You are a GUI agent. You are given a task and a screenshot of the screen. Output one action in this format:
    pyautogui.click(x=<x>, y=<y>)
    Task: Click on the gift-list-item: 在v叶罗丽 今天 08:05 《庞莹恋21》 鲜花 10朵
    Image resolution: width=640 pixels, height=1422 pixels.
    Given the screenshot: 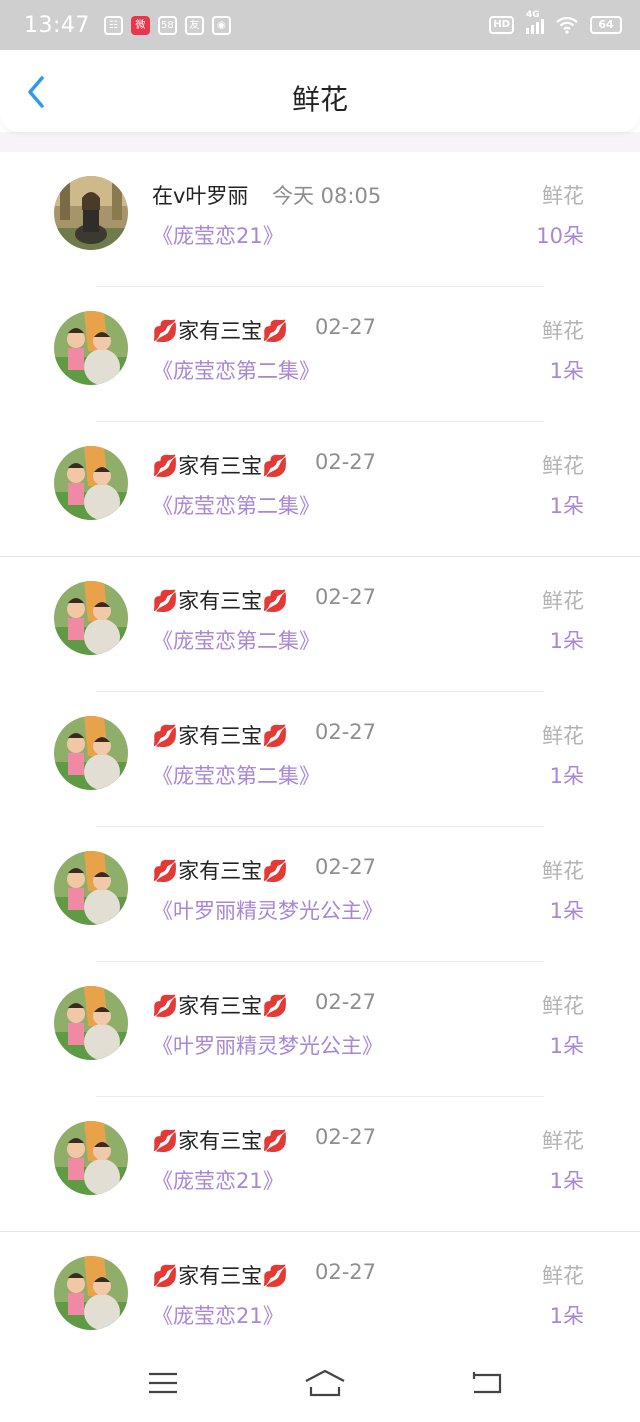 What is the action you would take?
    pyautogui.click(x=320, y=219)
    